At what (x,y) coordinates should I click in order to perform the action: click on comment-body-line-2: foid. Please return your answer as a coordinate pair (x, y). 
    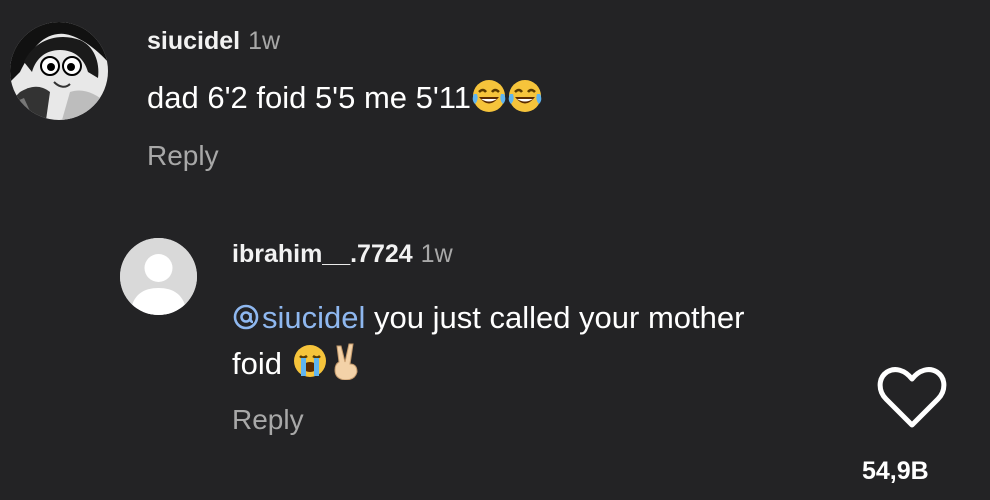
    Looking at the image, I should click on (261, 363).